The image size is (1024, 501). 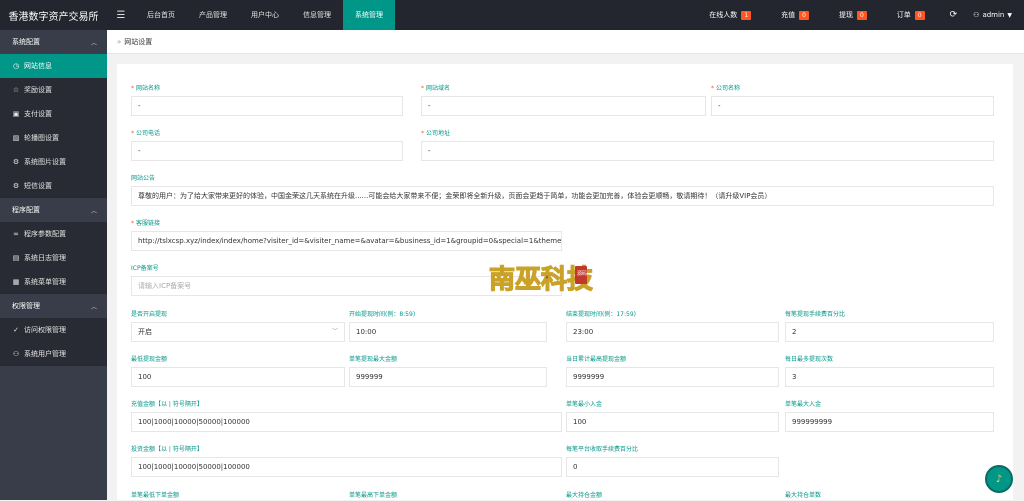 I want to click on sidebar-item-program-params: ∞ 程序参数配置, so click(x=53, y=234).